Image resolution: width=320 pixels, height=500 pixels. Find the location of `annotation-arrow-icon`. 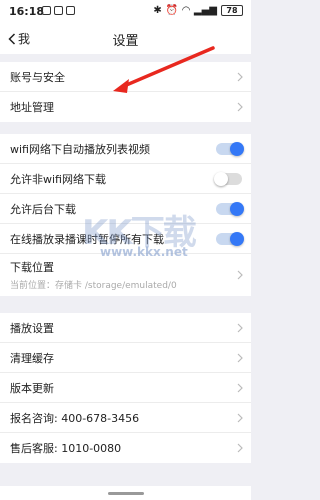

annotation-arrow-icon is located at coordinates (164, 69).